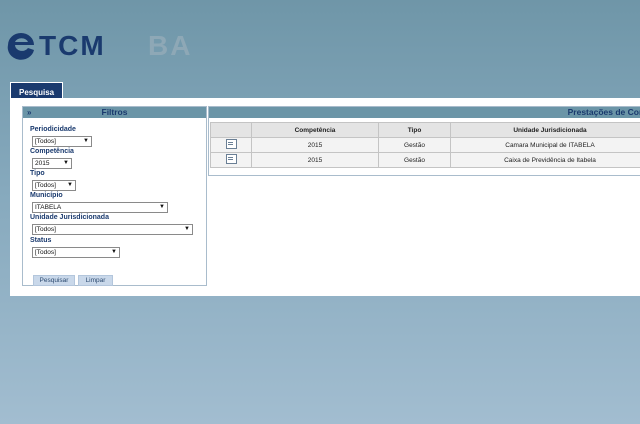  Describe the element at coordinates (41, 240) in the screenshot. I see `status-label: Status` at that location.